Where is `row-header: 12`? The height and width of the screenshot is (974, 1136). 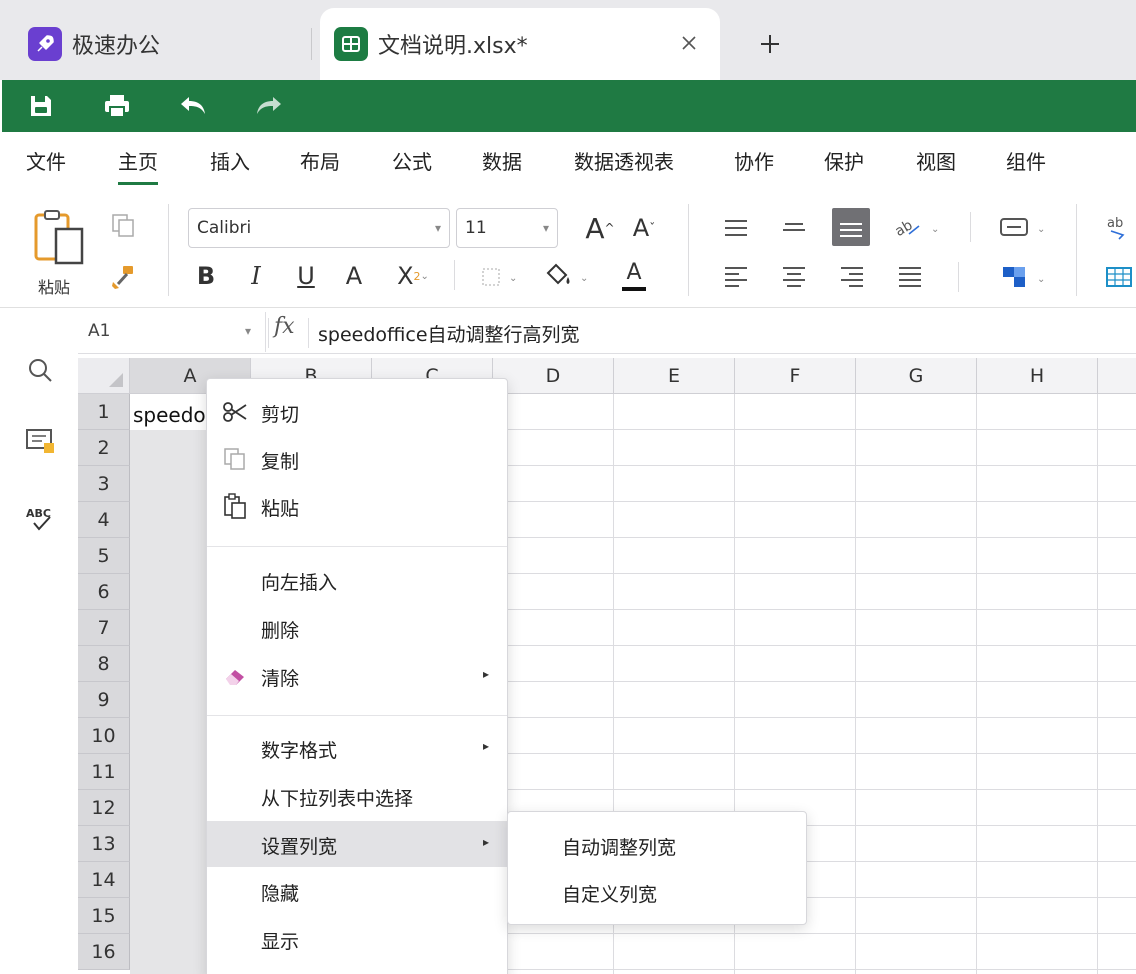
row-header: 12 is located at coordinates (104, 808).